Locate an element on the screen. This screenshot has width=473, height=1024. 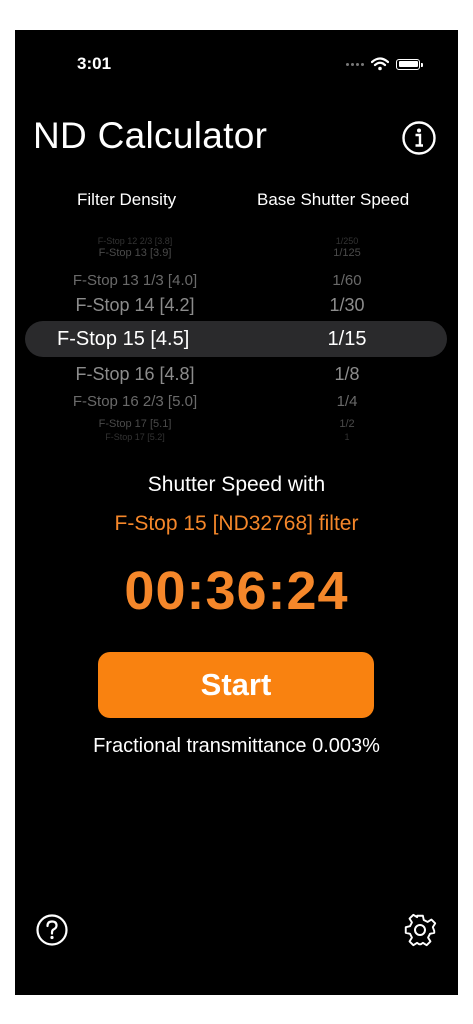
picker-row-selected: F-Stop 15 [4.5] 1/15 is located at coordinates (236, 339).